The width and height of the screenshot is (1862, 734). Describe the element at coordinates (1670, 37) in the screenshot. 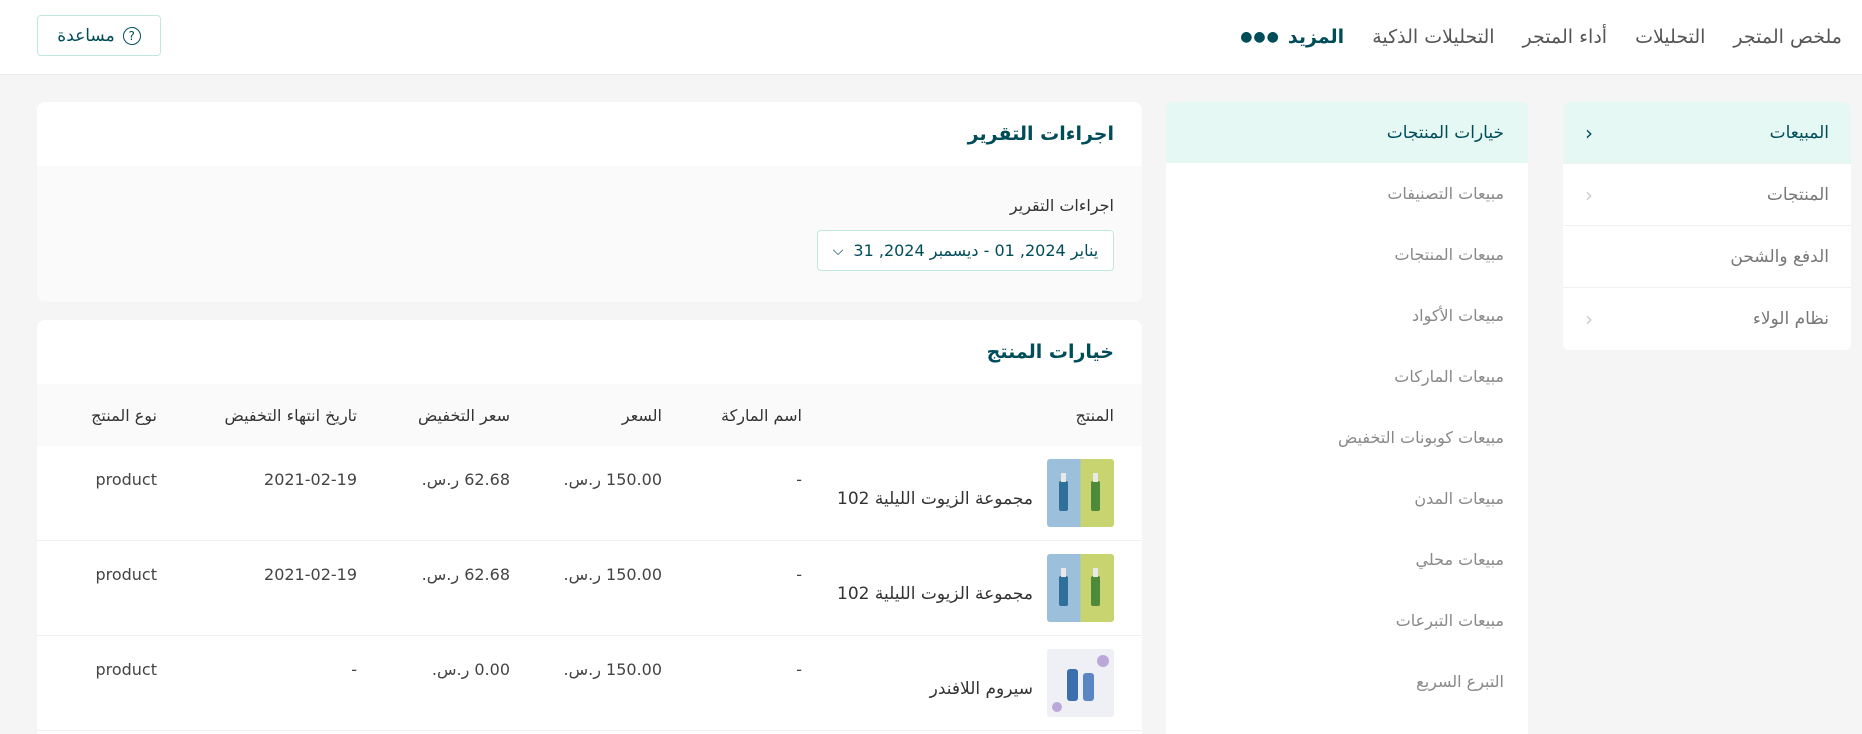

I see `nav-analytics: التحليلات` at that location.